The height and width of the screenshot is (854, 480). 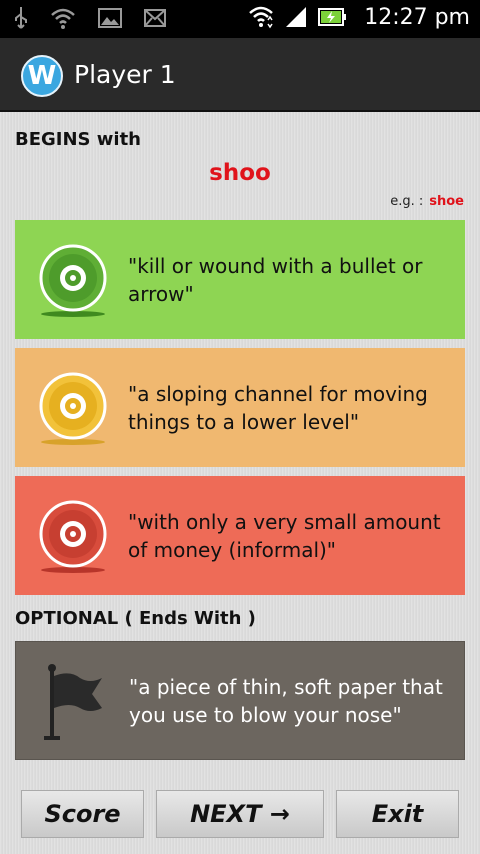 I want to click on optional-label: OPTIONAL ( Ends With ), so click(x=135, y=618).